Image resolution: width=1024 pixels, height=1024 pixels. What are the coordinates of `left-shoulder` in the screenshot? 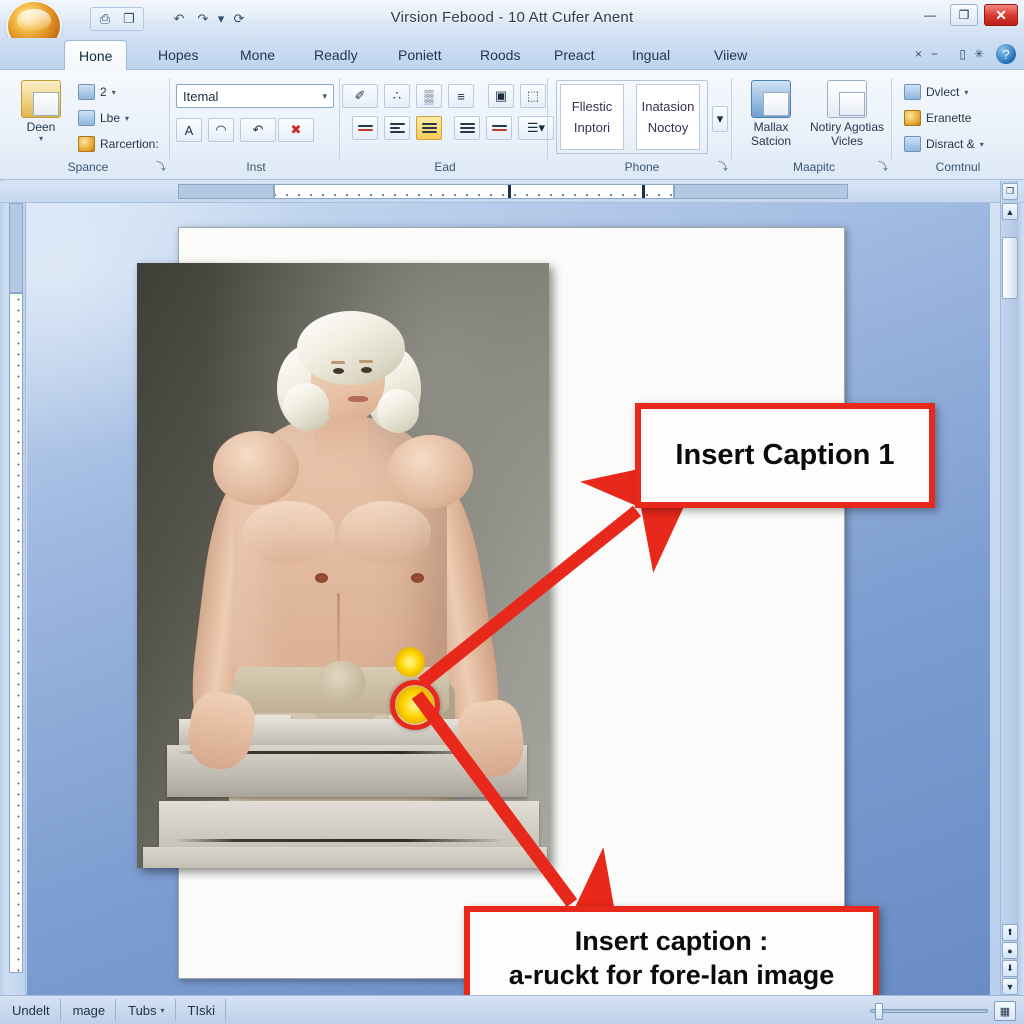 It's located at (256, 468).